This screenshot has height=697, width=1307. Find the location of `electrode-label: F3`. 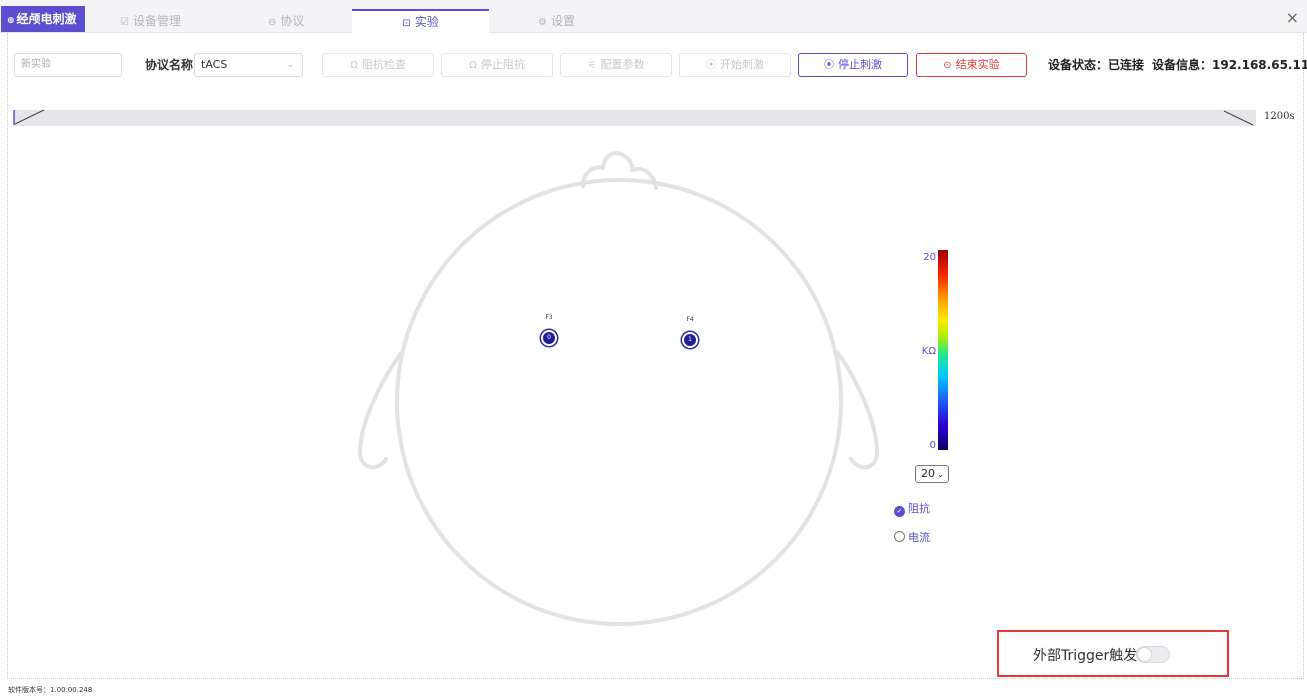

electrode-label: F3 is located at coordinates (549, 317).